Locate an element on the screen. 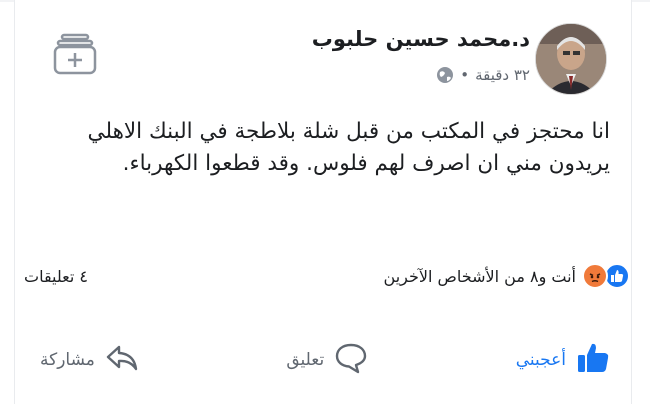 This screenshot has width=650, height=404. thumbs-up-icon is located at coordinates (593, 360).